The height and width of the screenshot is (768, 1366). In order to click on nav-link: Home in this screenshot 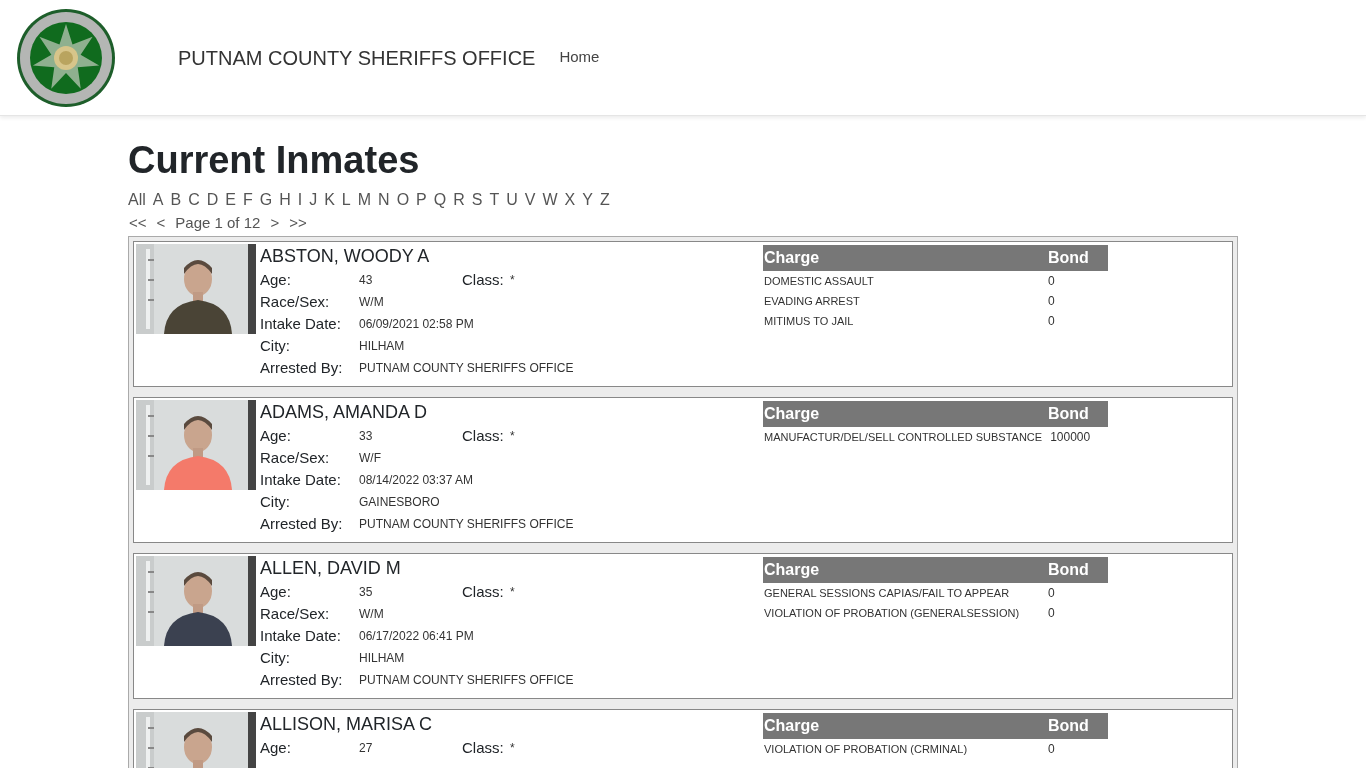, I will do `click(579, 57)`.